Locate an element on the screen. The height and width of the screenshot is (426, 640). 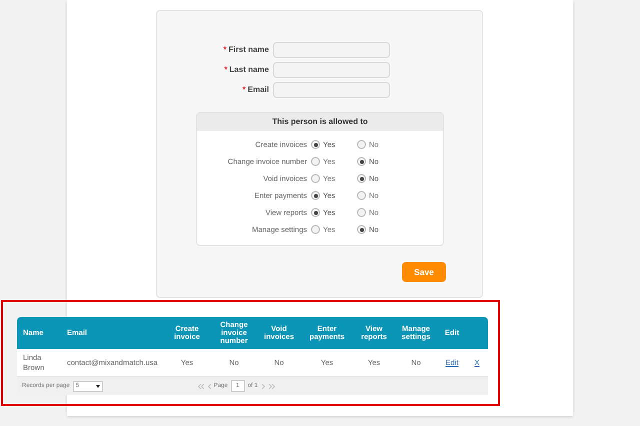
last-page-icon is located at coordinates (271, 386).